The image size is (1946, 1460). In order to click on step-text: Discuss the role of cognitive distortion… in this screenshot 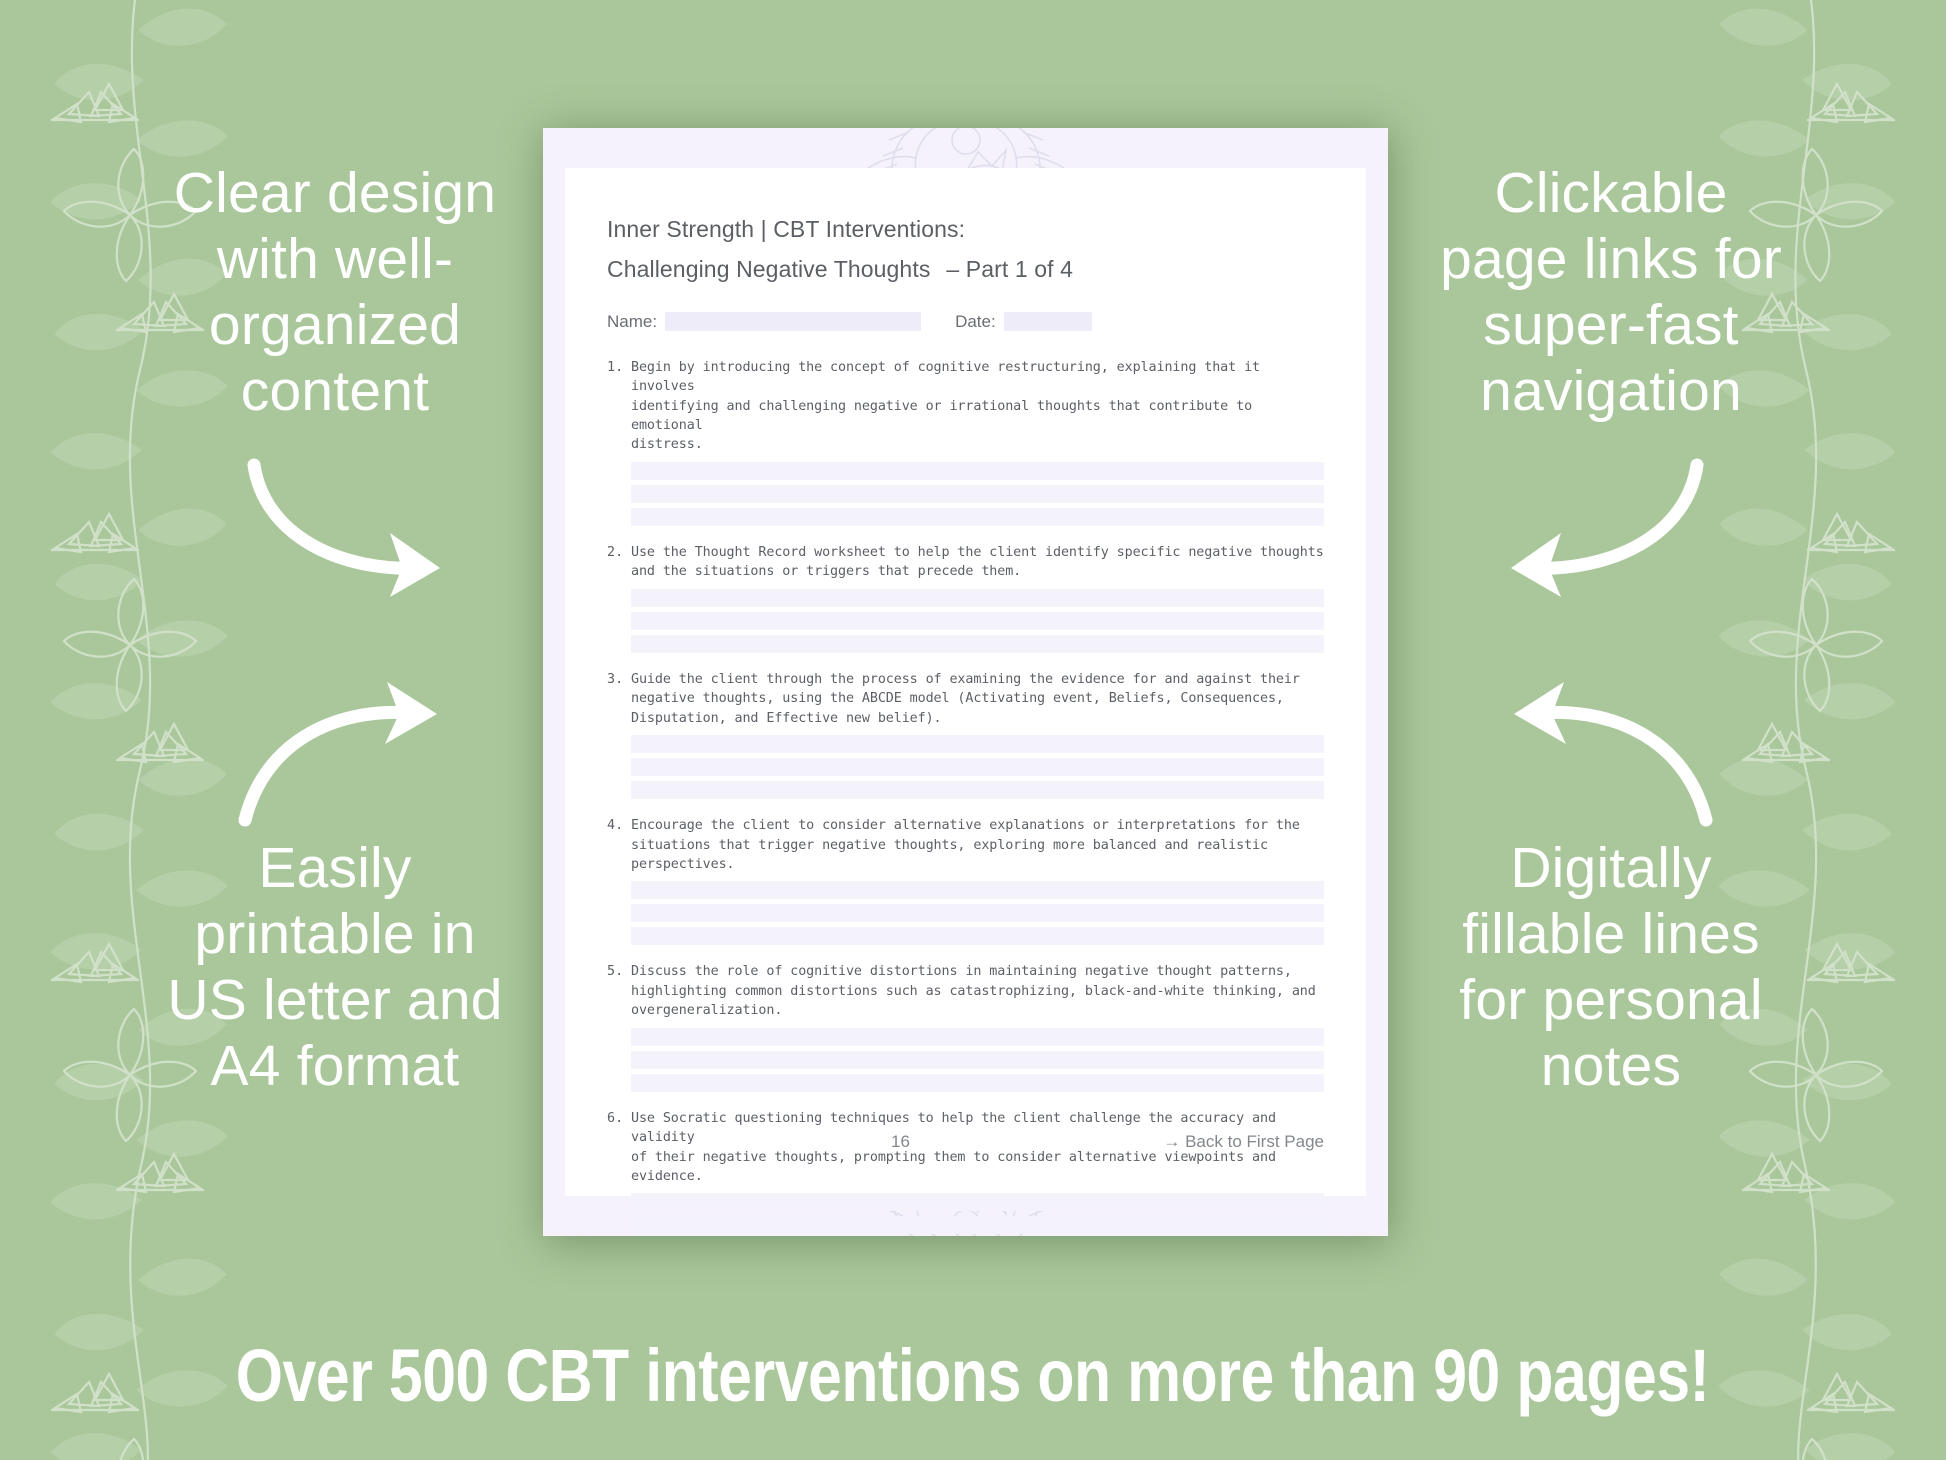, I will do `click(973, 991)`.